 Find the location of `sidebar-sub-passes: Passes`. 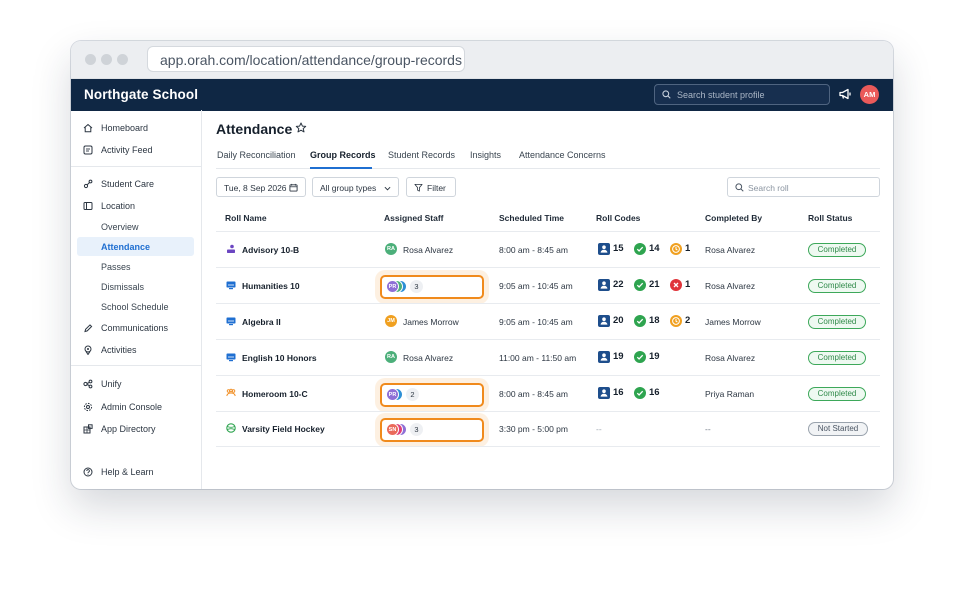

sidebar-sub-passes: Passes is located at coordinates (116, 267).